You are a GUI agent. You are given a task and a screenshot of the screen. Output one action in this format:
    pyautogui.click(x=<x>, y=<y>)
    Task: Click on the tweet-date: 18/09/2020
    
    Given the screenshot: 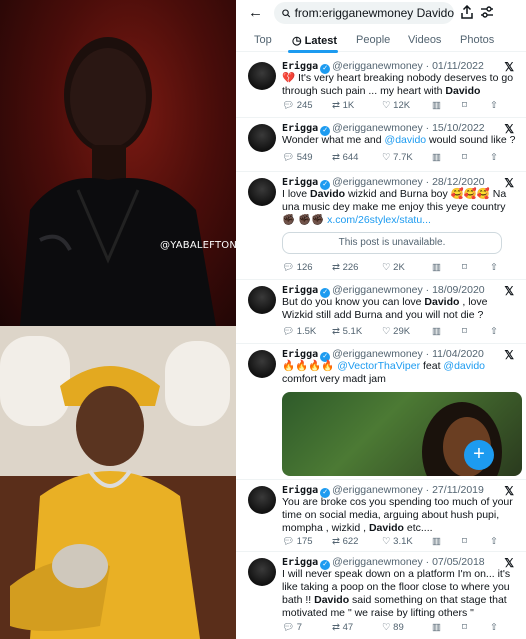 What is the action you would take?
    pyautogui.click(x=458, y=290)
    